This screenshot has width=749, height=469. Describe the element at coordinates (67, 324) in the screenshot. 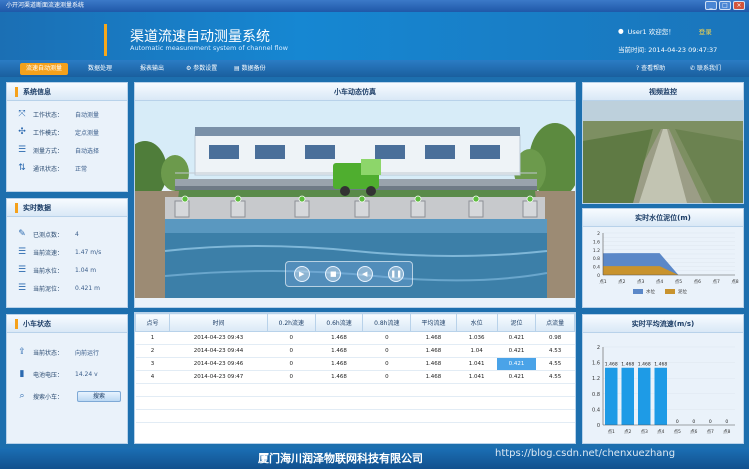

I see `cart-header: 小车状态` at that location.